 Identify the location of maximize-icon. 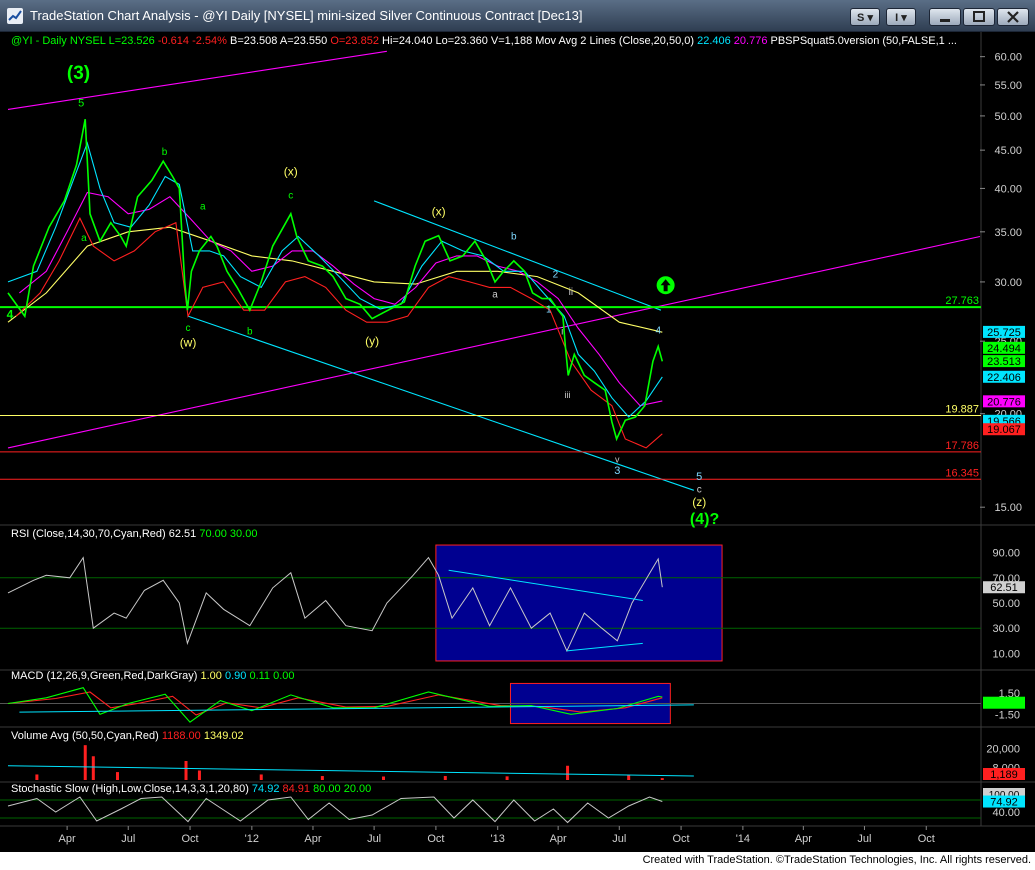
(979, 16).